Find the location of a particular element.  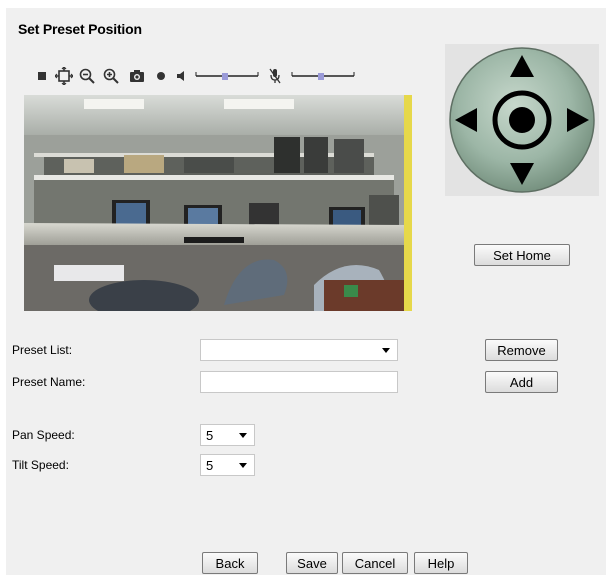

fit-screen-icon is located at coordinates (64, 76).